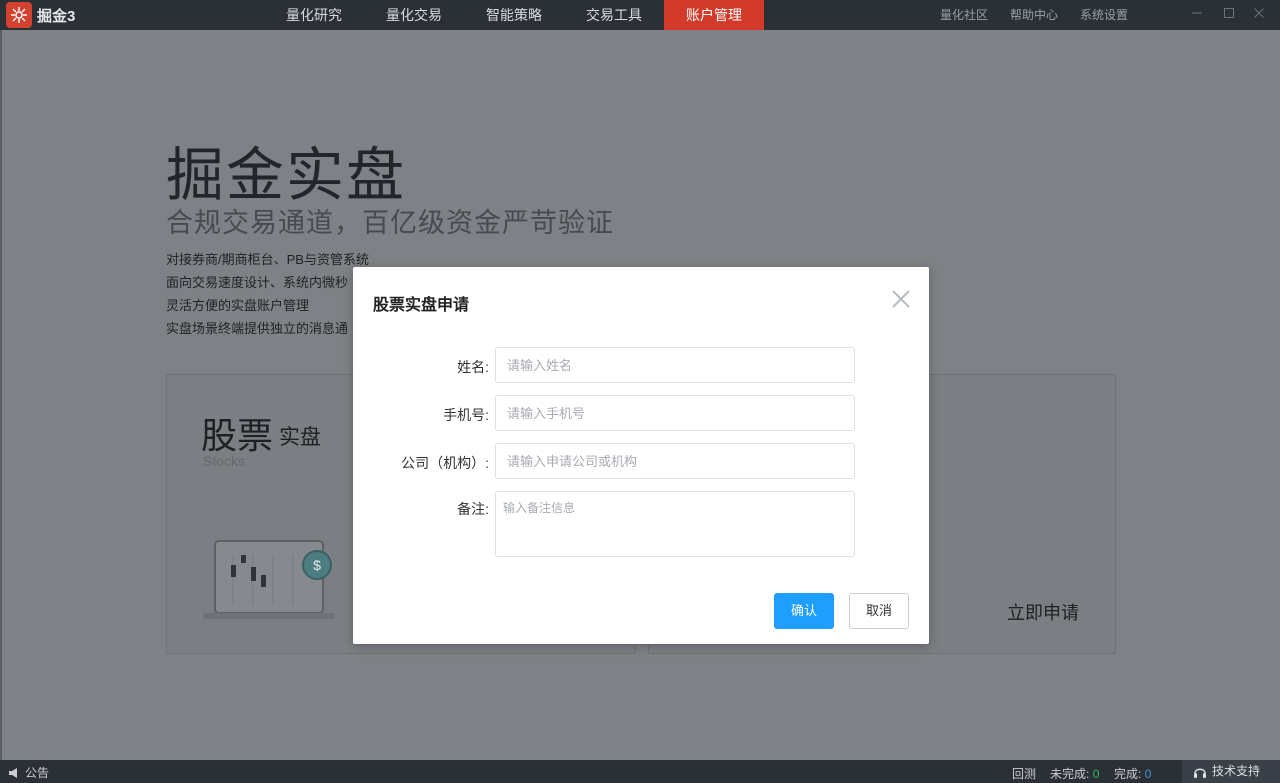  Describe the element at coordinates (1259, 15) in the screenshot. I see `window-close-icon` at that location.